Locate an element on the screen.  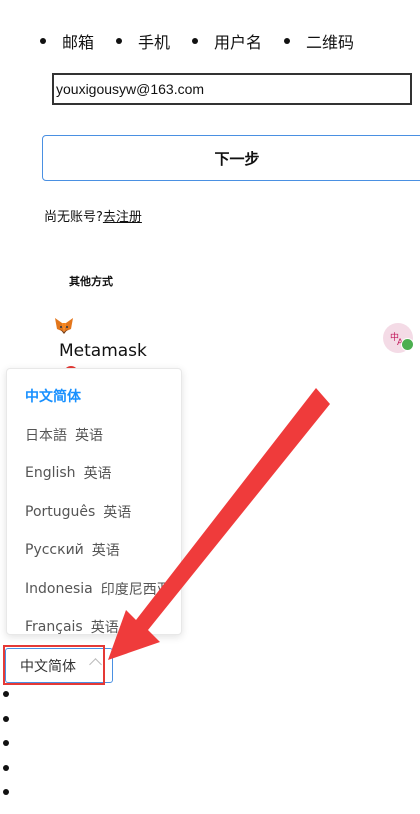
bullet-list is located at coordinates (6, 752).